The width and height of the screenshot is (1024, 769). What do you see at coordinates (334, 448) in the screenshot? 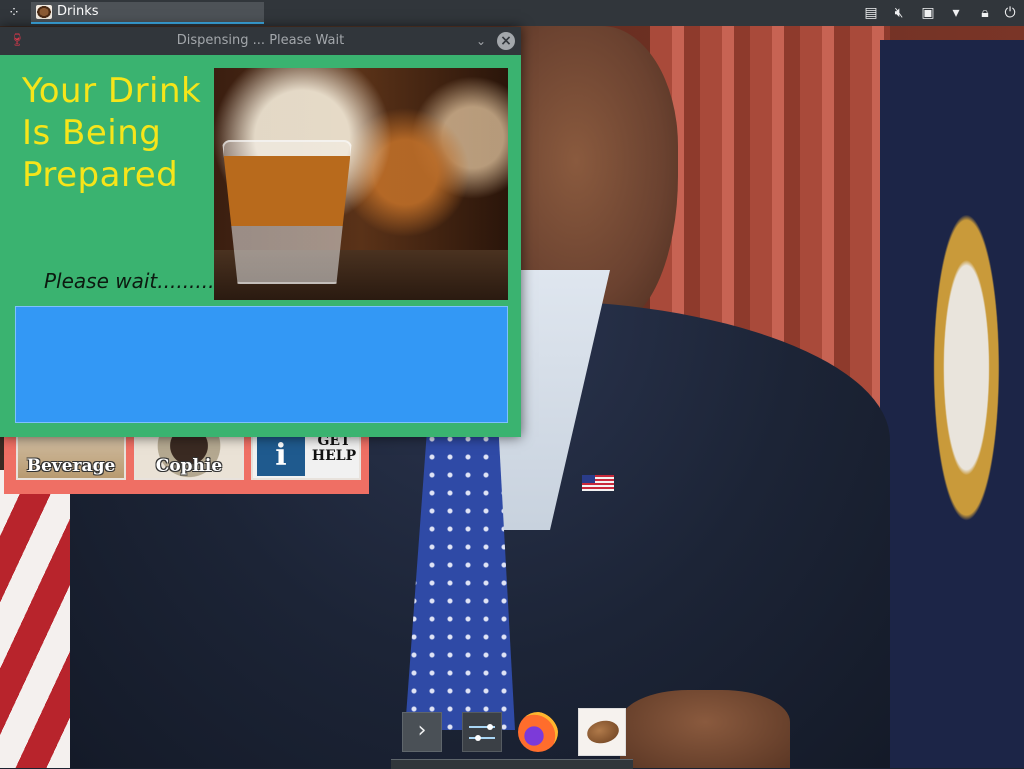
I see `get-help-label: GET HELP` at bounding box center [334, 448].